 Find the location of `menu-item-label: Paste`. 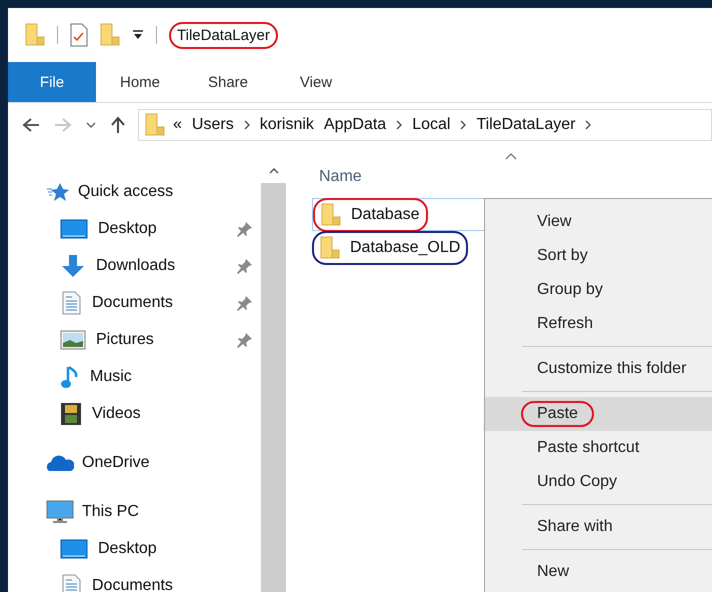

menu-item-label: Paste is located at coordinates (557, 414).